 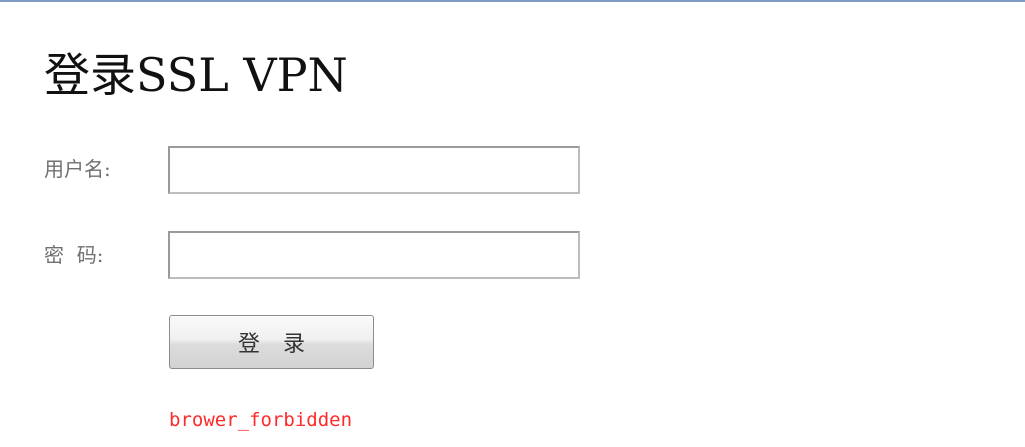 What do you see at coordinates (374, 170) in the screenshot?
I see `username-input` at bounding box center [374, 170].